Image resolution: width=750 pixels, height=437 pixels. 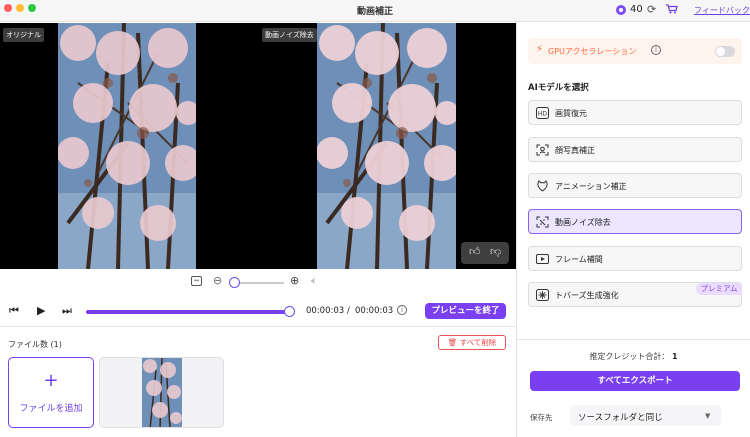 What do you see at coordinates (579, 259) in the screenshot?
I see `model-label: フレーム補間` at bounding box center [579, 259].